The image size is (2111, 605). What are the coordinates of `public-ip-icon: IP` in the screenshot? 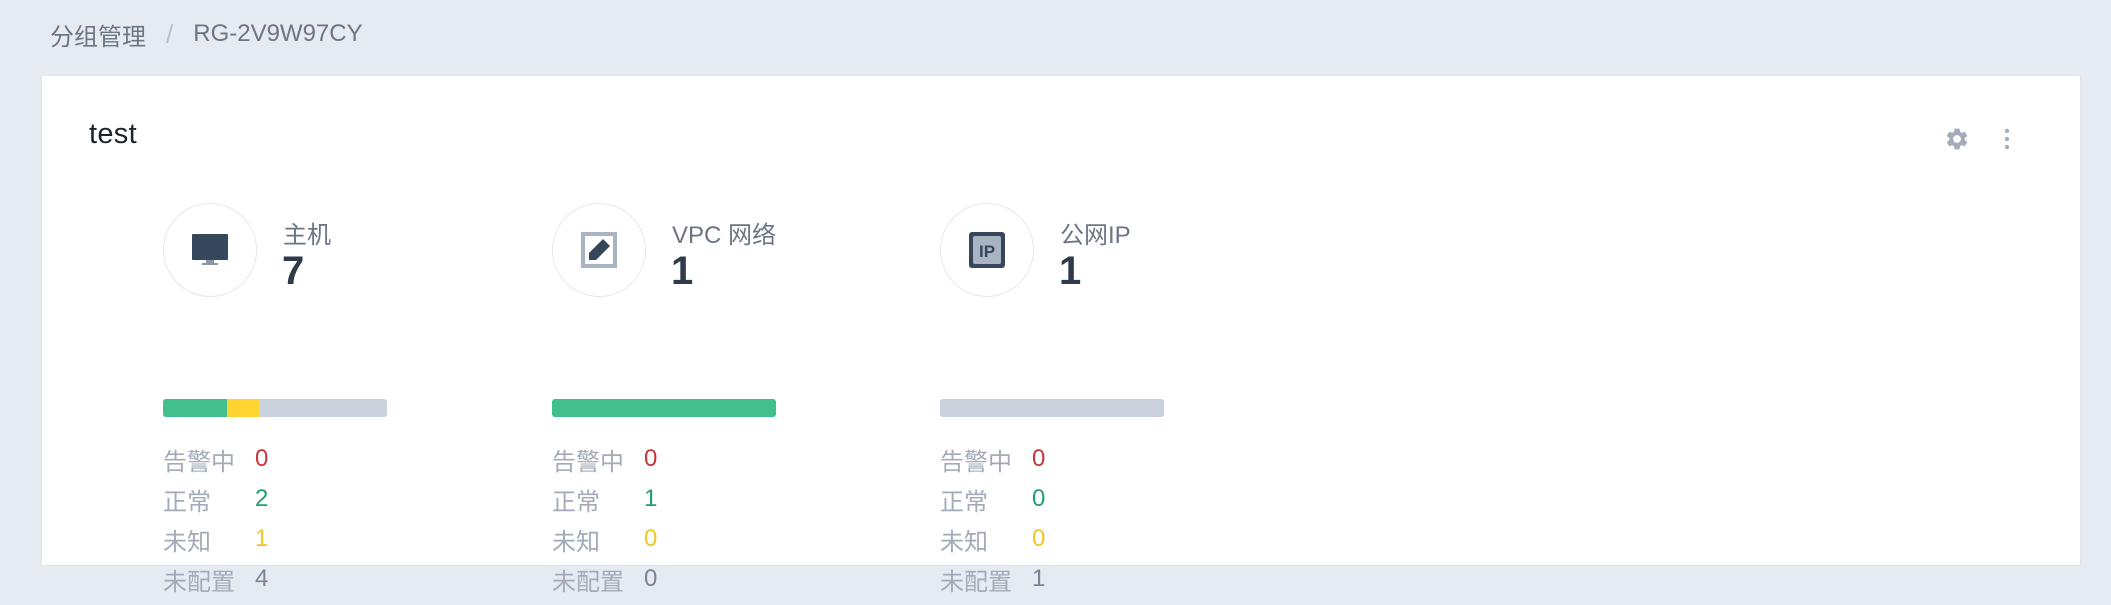 It's located at (987, 250).